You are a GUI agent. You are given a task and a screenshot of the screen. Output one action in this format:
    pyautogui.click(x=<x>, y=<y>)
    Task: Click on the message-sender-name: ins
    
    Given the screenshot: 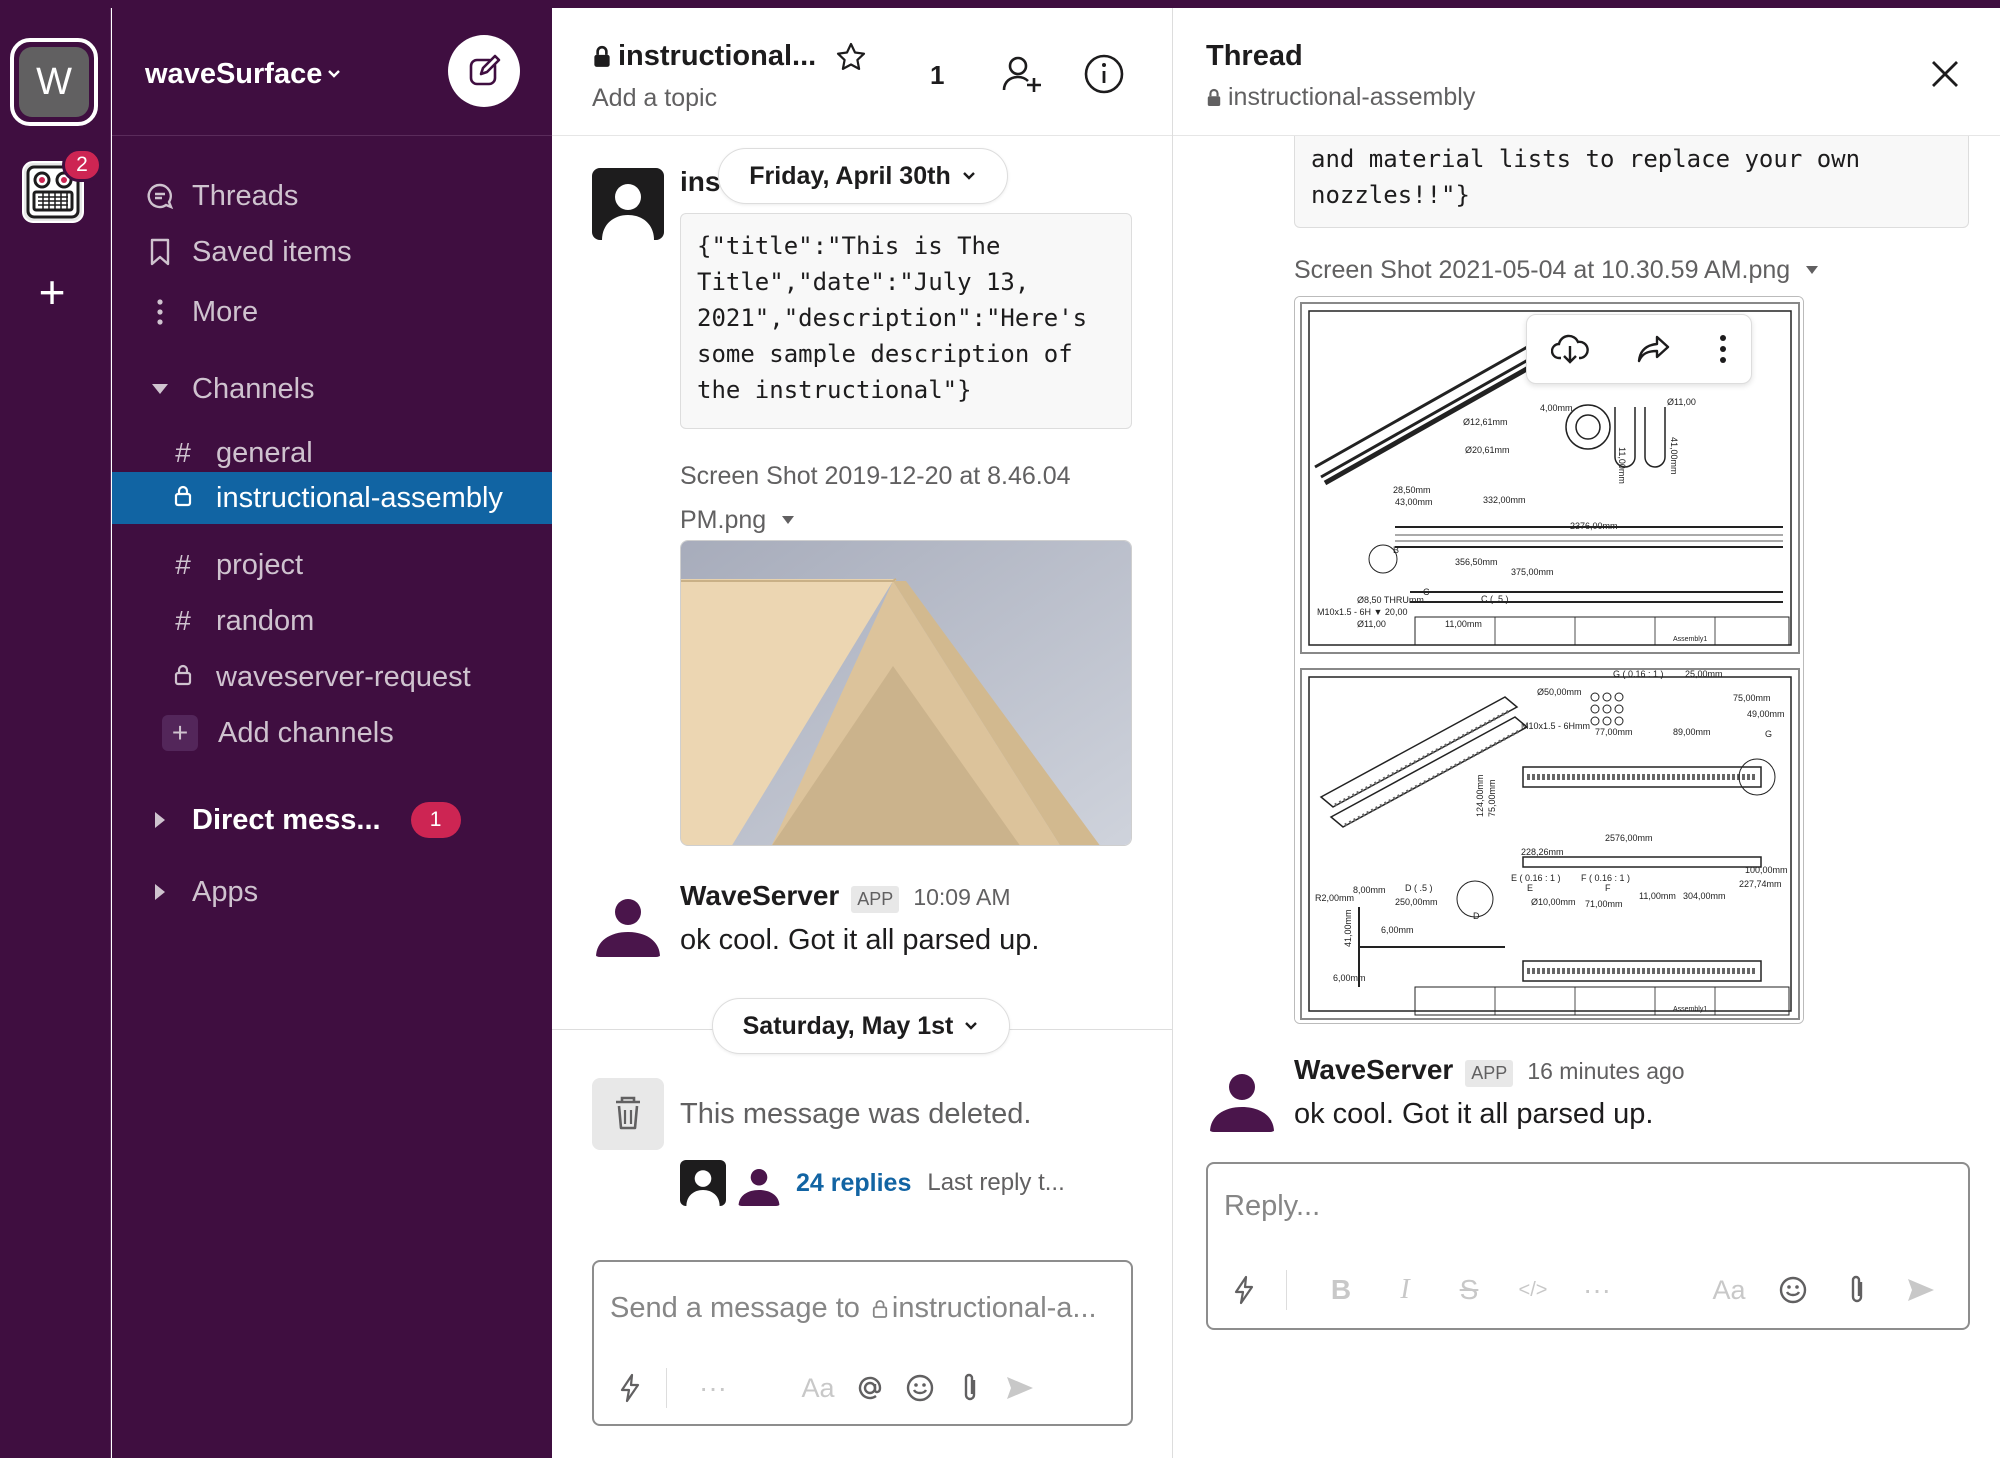 What is the action you would take?
    pyautogui.click(x=700, y=182)
    